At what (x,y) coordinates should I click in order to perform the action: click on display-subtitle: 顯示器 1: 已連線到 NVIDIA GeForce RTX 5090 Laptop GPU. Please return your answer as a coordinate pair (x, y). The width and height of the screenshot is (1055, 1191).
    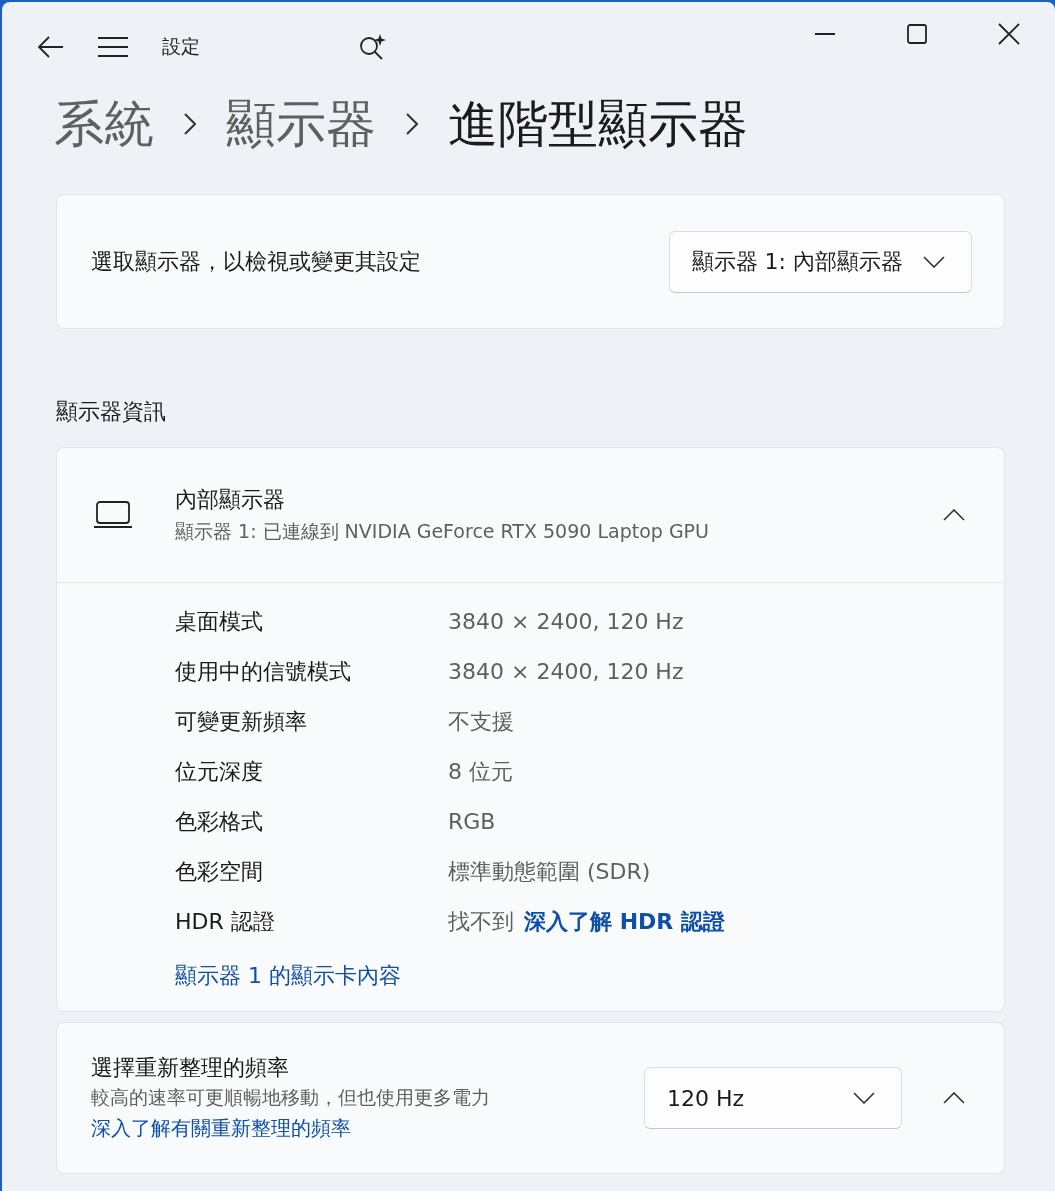
    Looking at the image, I should click on (442, 531).